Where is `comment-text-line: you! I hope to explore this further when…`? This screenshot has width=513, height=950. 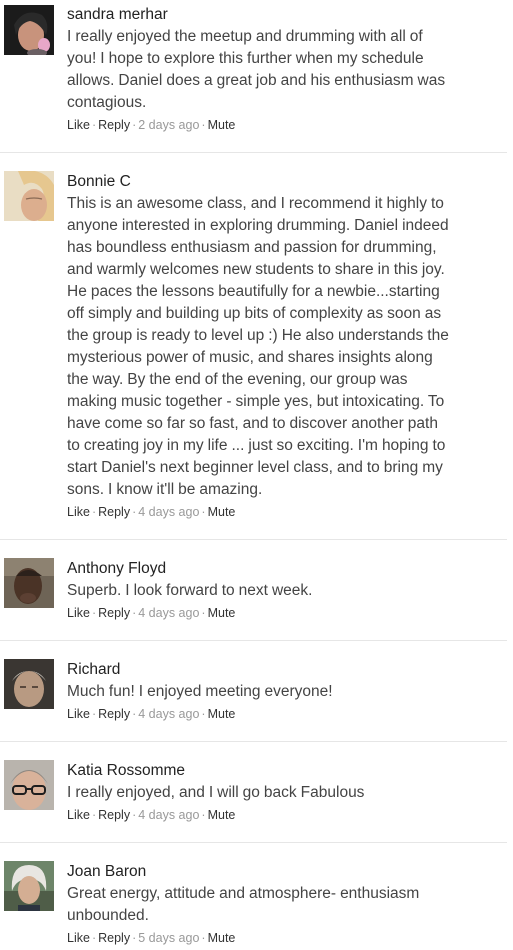 comment-text-line: you! I hope to explore this further when… is located at coordinates (245, 58).